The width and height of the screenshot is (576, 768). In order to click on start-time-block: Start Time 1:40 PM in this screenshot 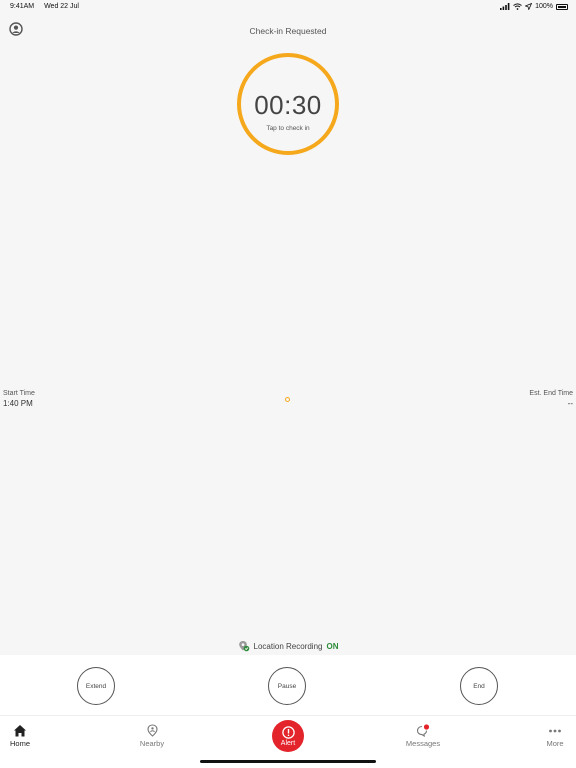, I will do `click(19, 399)`.